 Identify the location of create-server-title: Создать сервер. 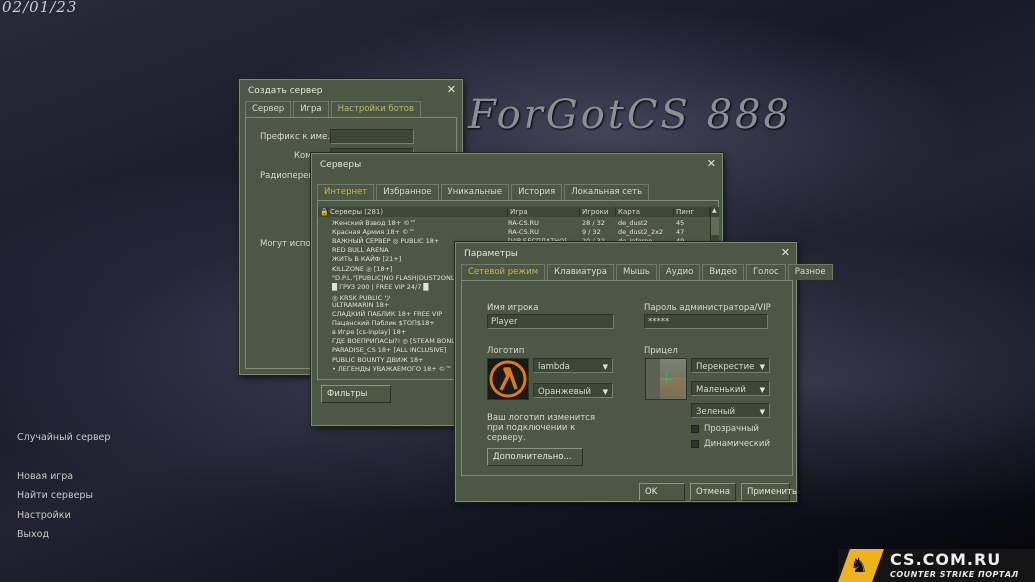
(285, 91).